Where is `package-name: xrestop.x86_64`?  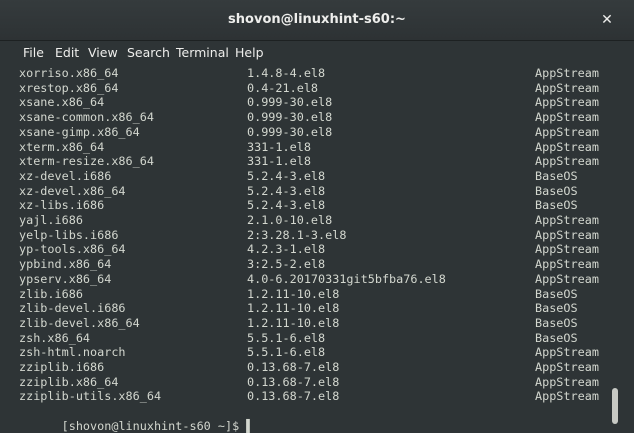 package-name: xrestop.x86_64 is located at coordinates (69, 87).